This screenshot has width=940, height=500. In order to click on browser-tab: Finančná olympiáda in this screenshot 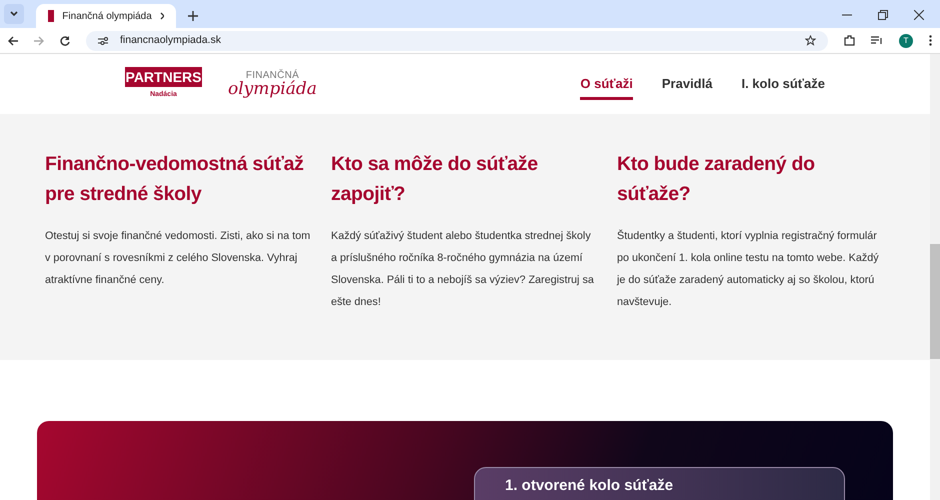, I will do `click(106, 16)`.